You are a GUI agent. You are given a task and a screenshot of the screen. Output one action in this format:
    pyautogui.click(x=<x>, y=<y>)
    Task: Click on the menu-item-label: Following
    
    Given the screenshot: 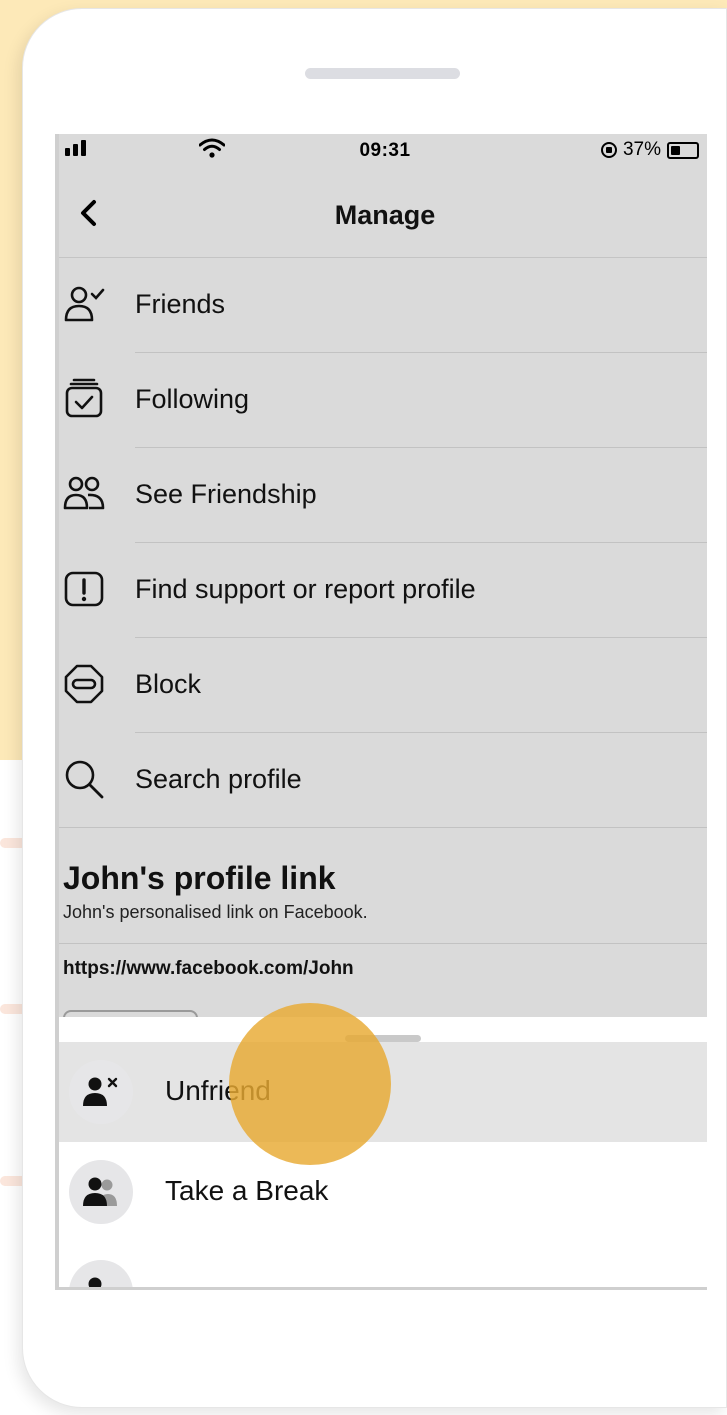 What is the action you would take?
    pyautogui.click(x=192, y=399)
    